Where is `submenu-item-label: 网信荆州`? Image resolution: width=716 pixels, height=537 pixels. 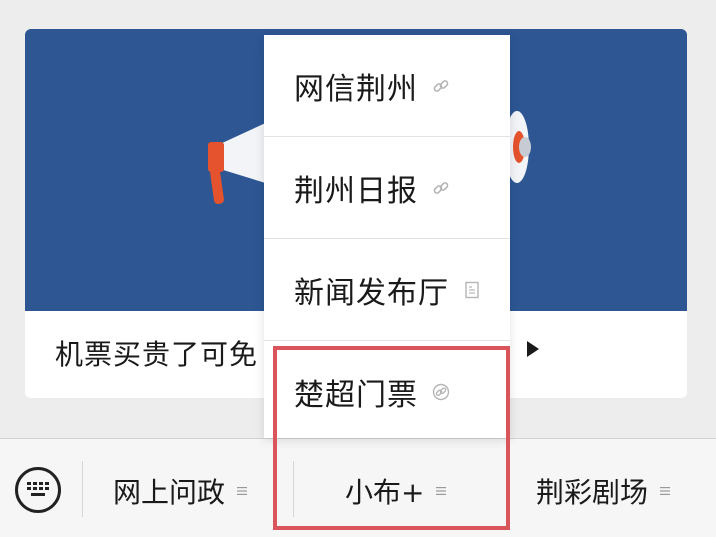 submenu-item-label: 网信荆州 is located at coordinates (356, 89).